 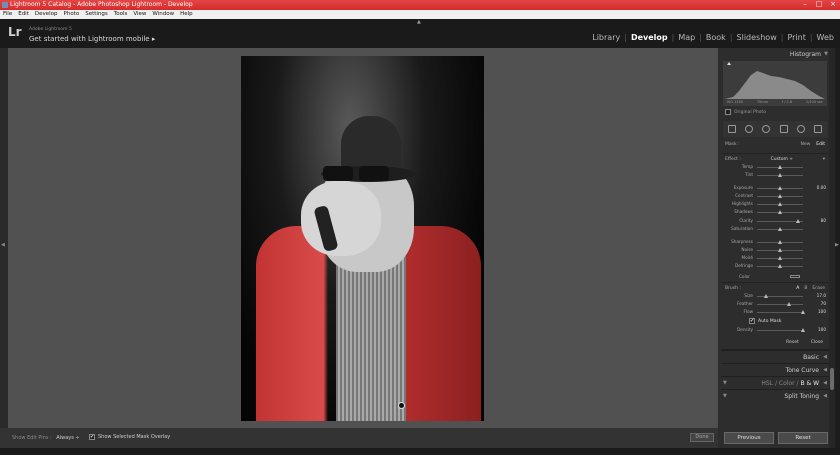 I want to click on slider-highlights: Highlights, so click(x=775, y=204).